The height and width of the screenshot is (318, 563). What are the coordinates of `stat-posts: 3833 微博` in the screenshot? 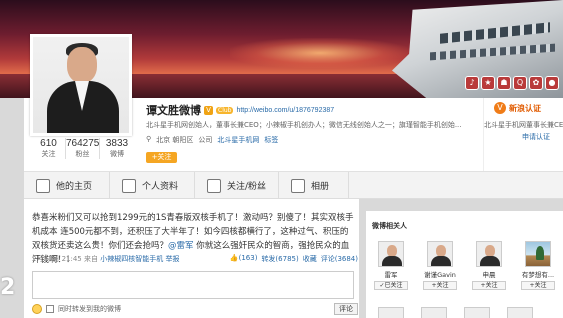 It's located at (117, 148).